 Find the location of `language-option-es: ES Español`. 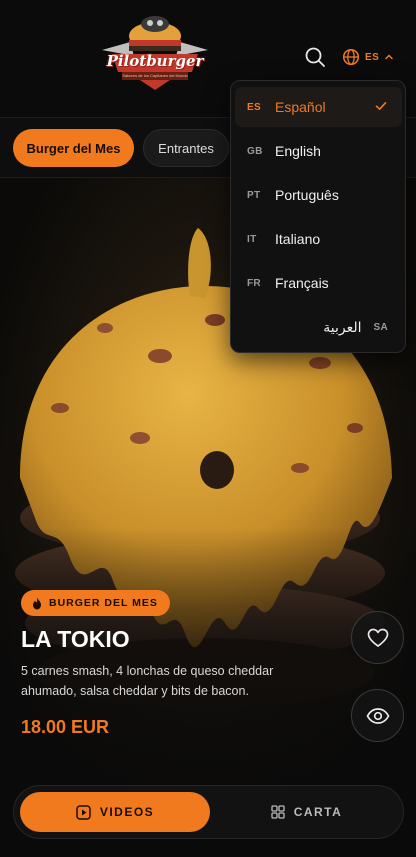

language-option-es: ES Español is located at coordinates (318, 107).